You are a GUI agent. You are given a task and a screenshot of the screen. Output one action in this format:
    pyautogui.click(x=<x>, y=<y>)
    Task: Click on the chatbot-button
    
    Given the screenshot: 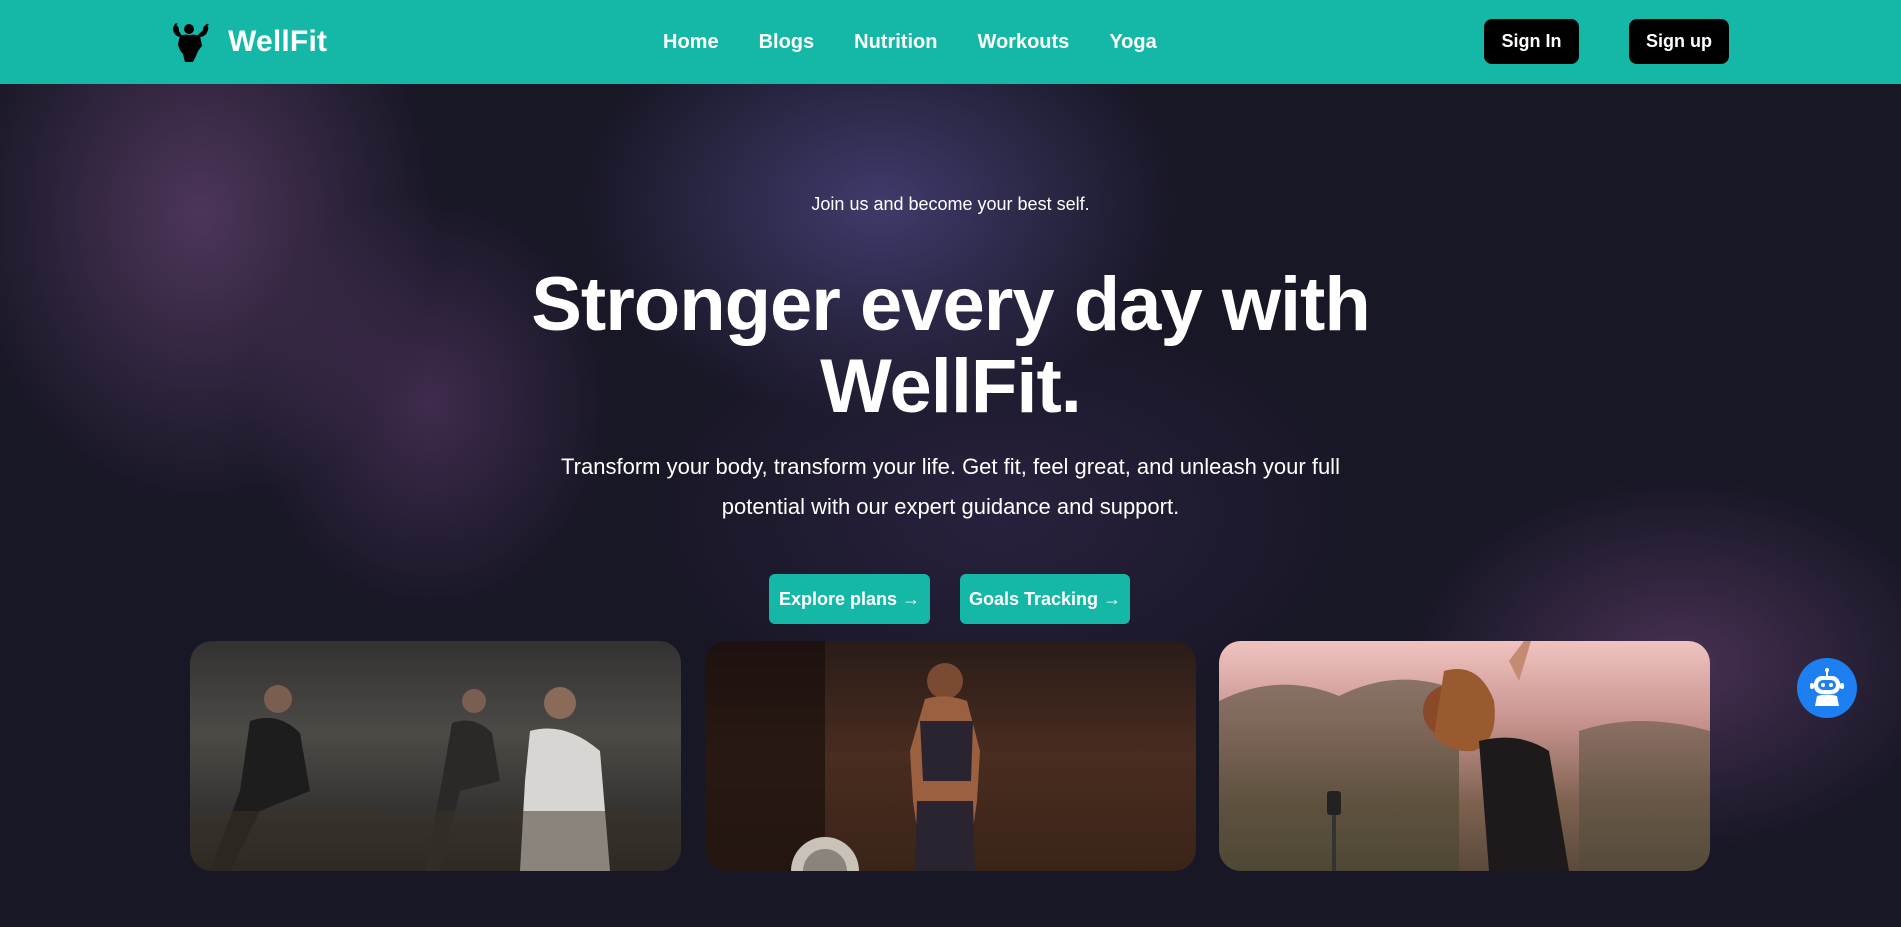 What is the action you would take?
    pyautogui.click(x=1827, y=688)
    